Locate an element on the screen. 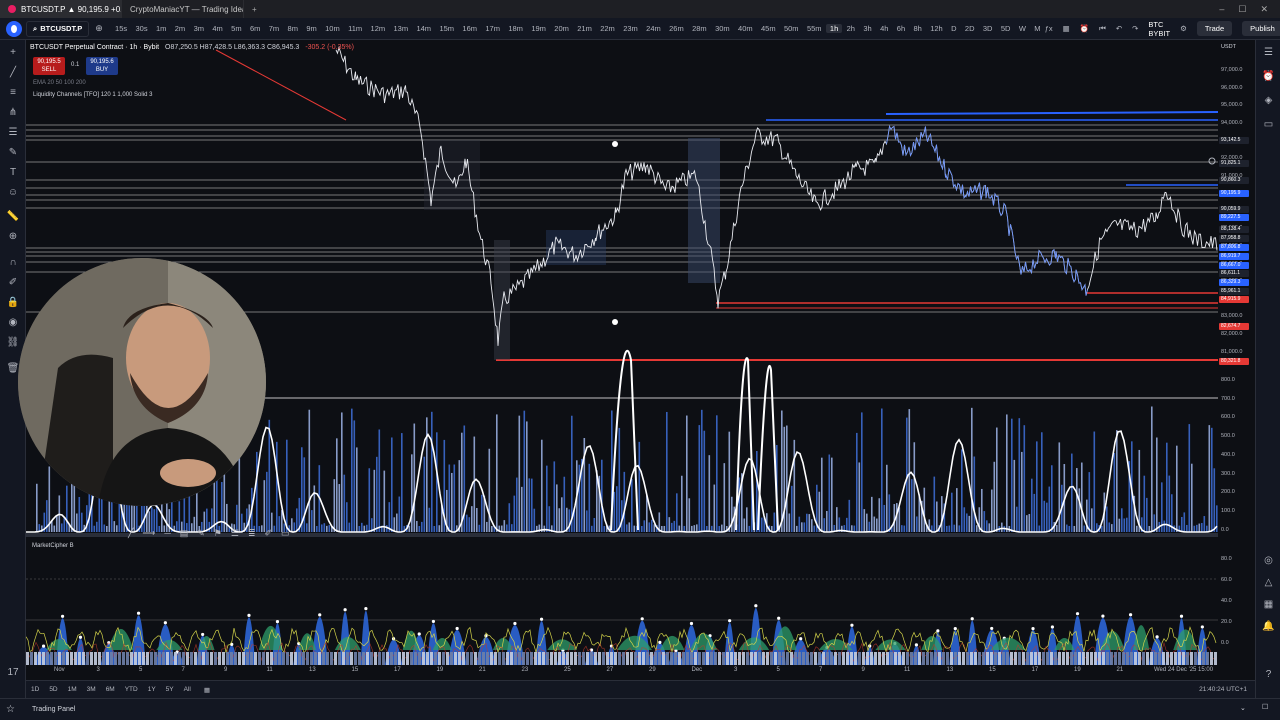 This screenshot has width=1280, height=720. symbol-search-button: ⌕ BTCUSDT.P is located at coordinates (58, 28).